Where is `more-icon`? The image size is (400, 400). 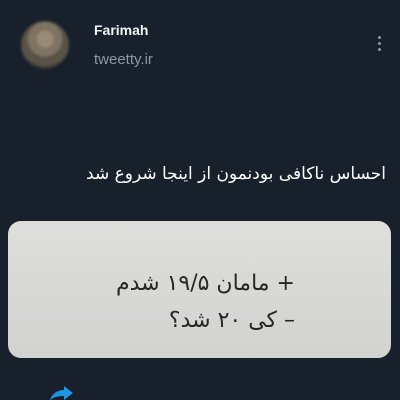
more-icon is located at coordinates (379, 45).